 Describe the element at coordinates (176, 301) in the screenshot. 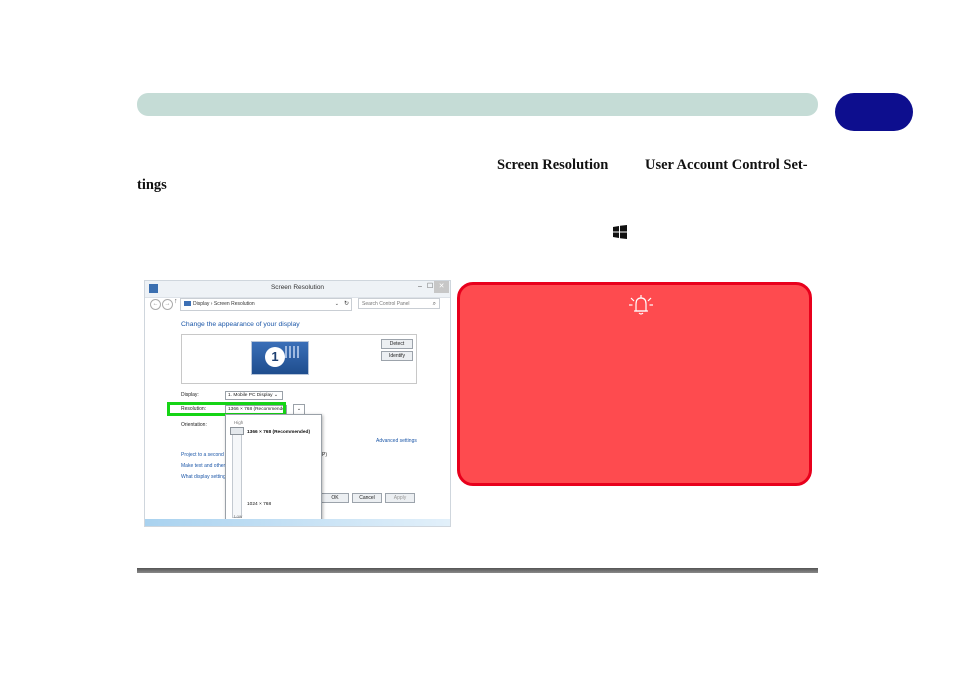

I see `up-button: ↑` at that location.